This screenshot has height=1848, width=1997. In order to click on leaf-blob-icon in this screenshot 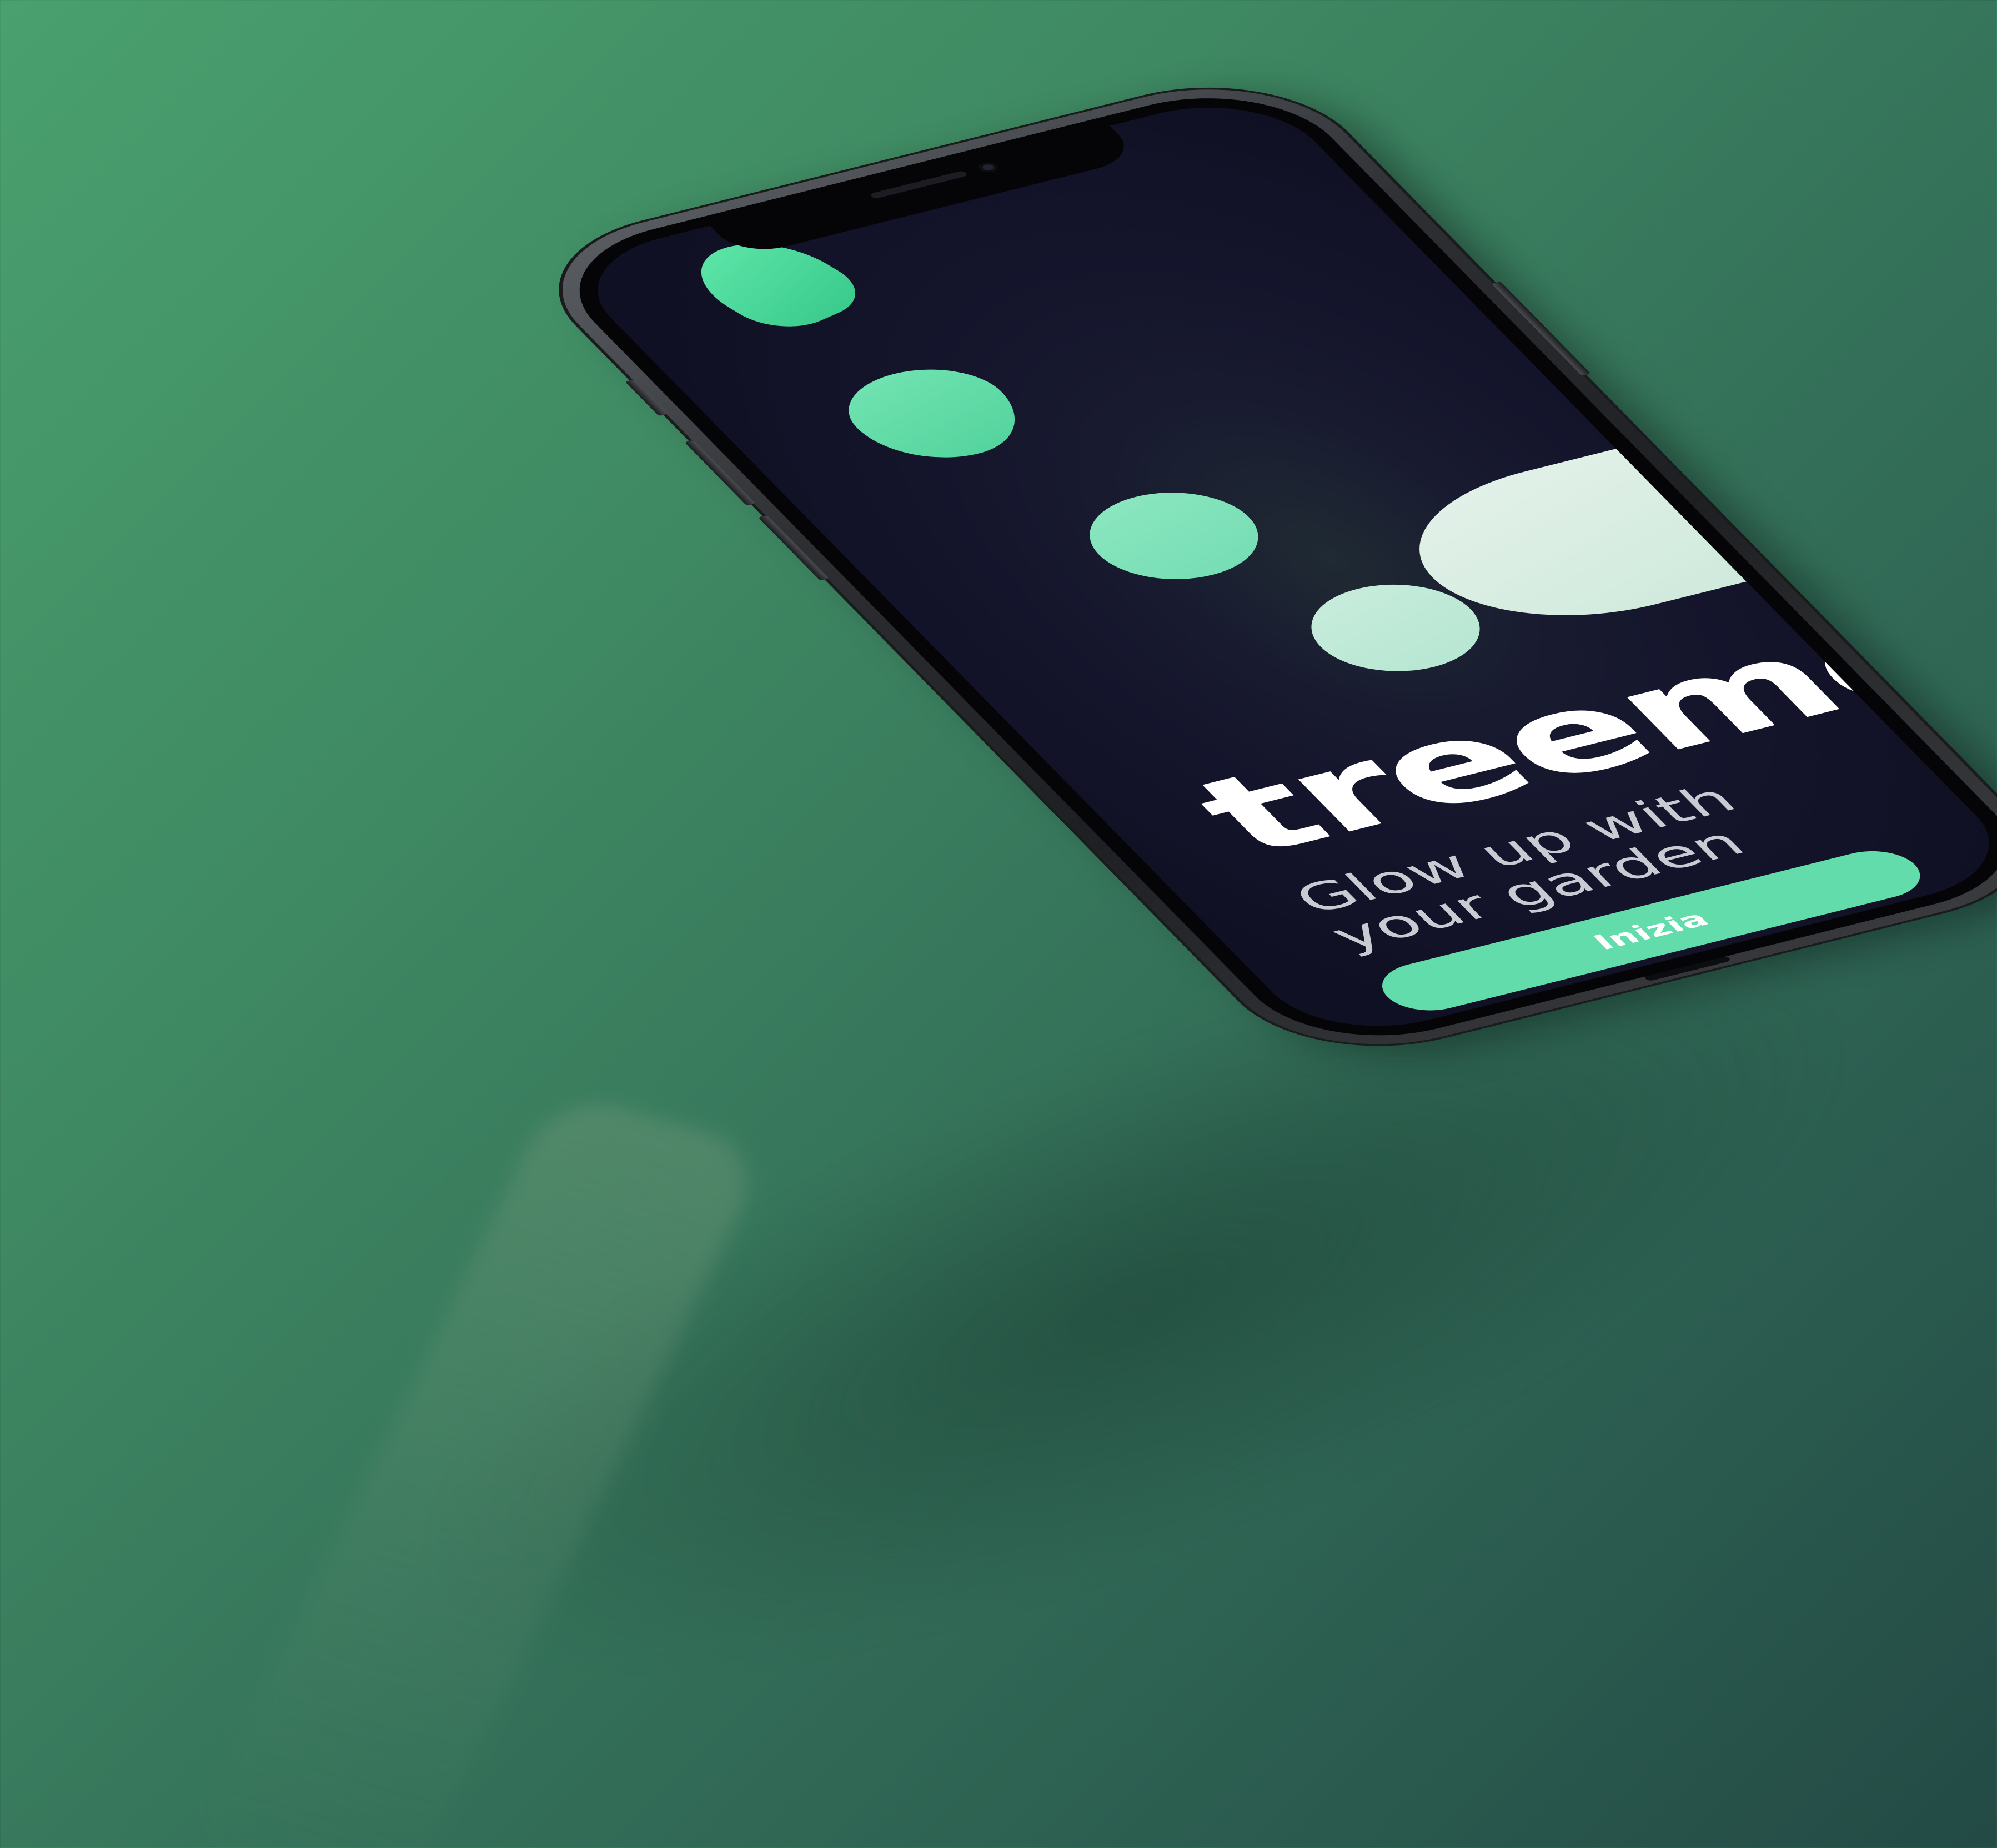, I will do `click(933, 414)`.